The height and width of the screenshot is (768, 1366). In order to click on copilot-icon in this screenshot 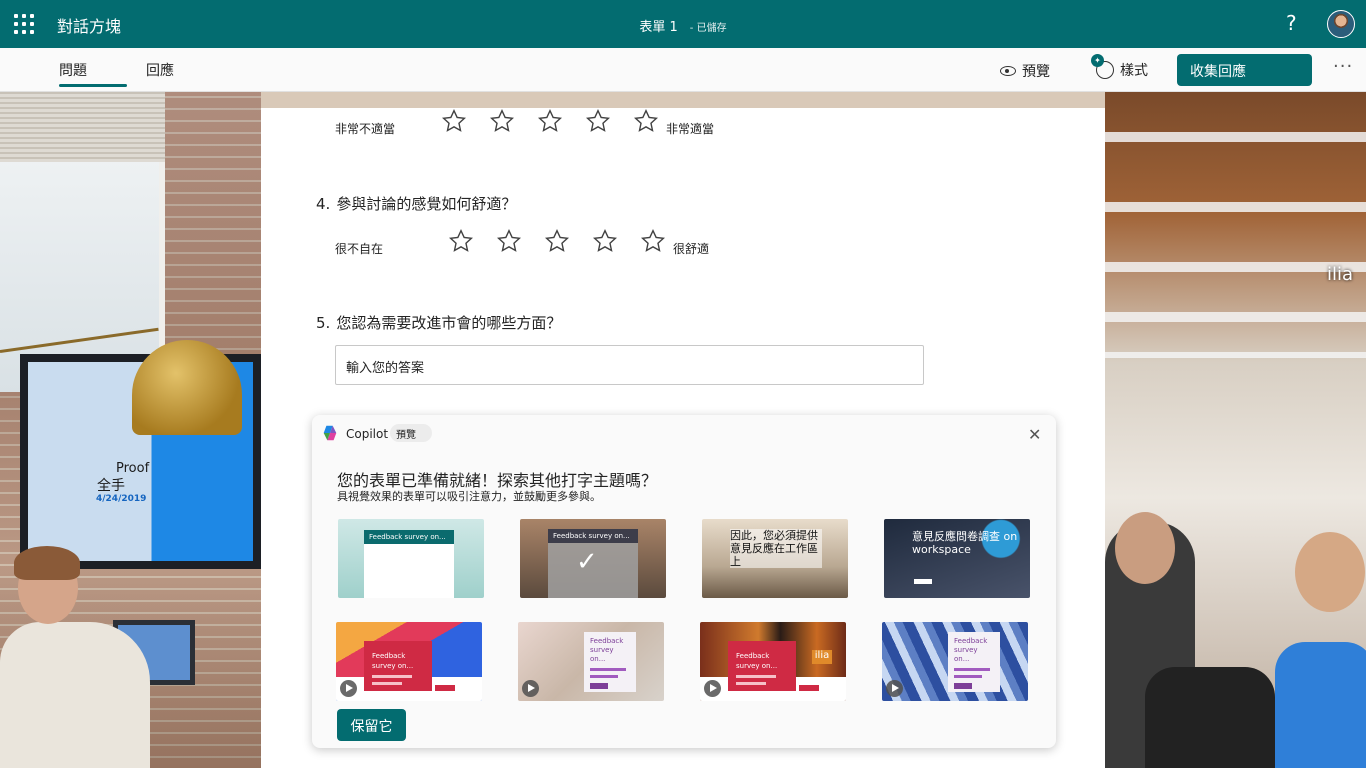, I will do `click(330, 433)`.